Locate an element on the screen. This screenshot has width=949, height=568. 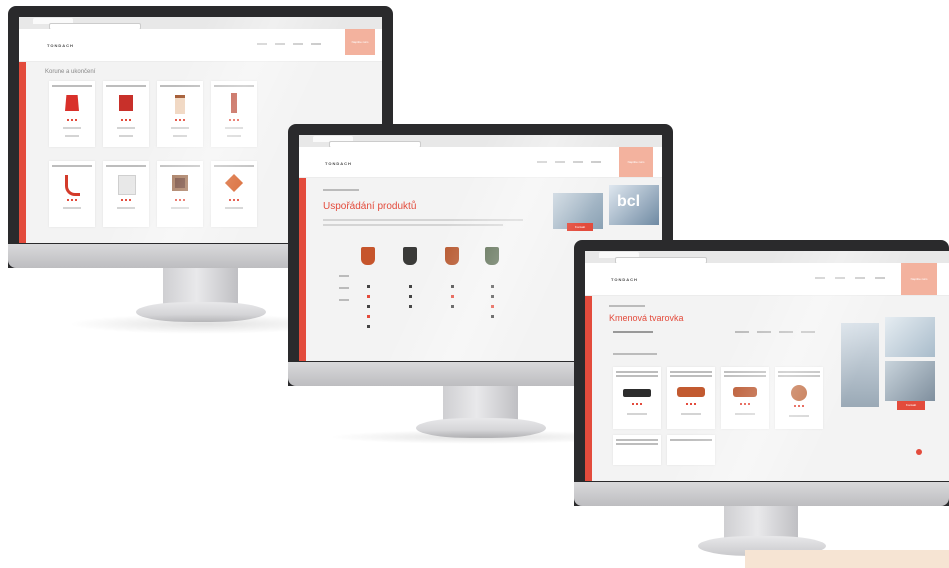
page-title: Korune a ukončení is located at coordinates (70, 72).